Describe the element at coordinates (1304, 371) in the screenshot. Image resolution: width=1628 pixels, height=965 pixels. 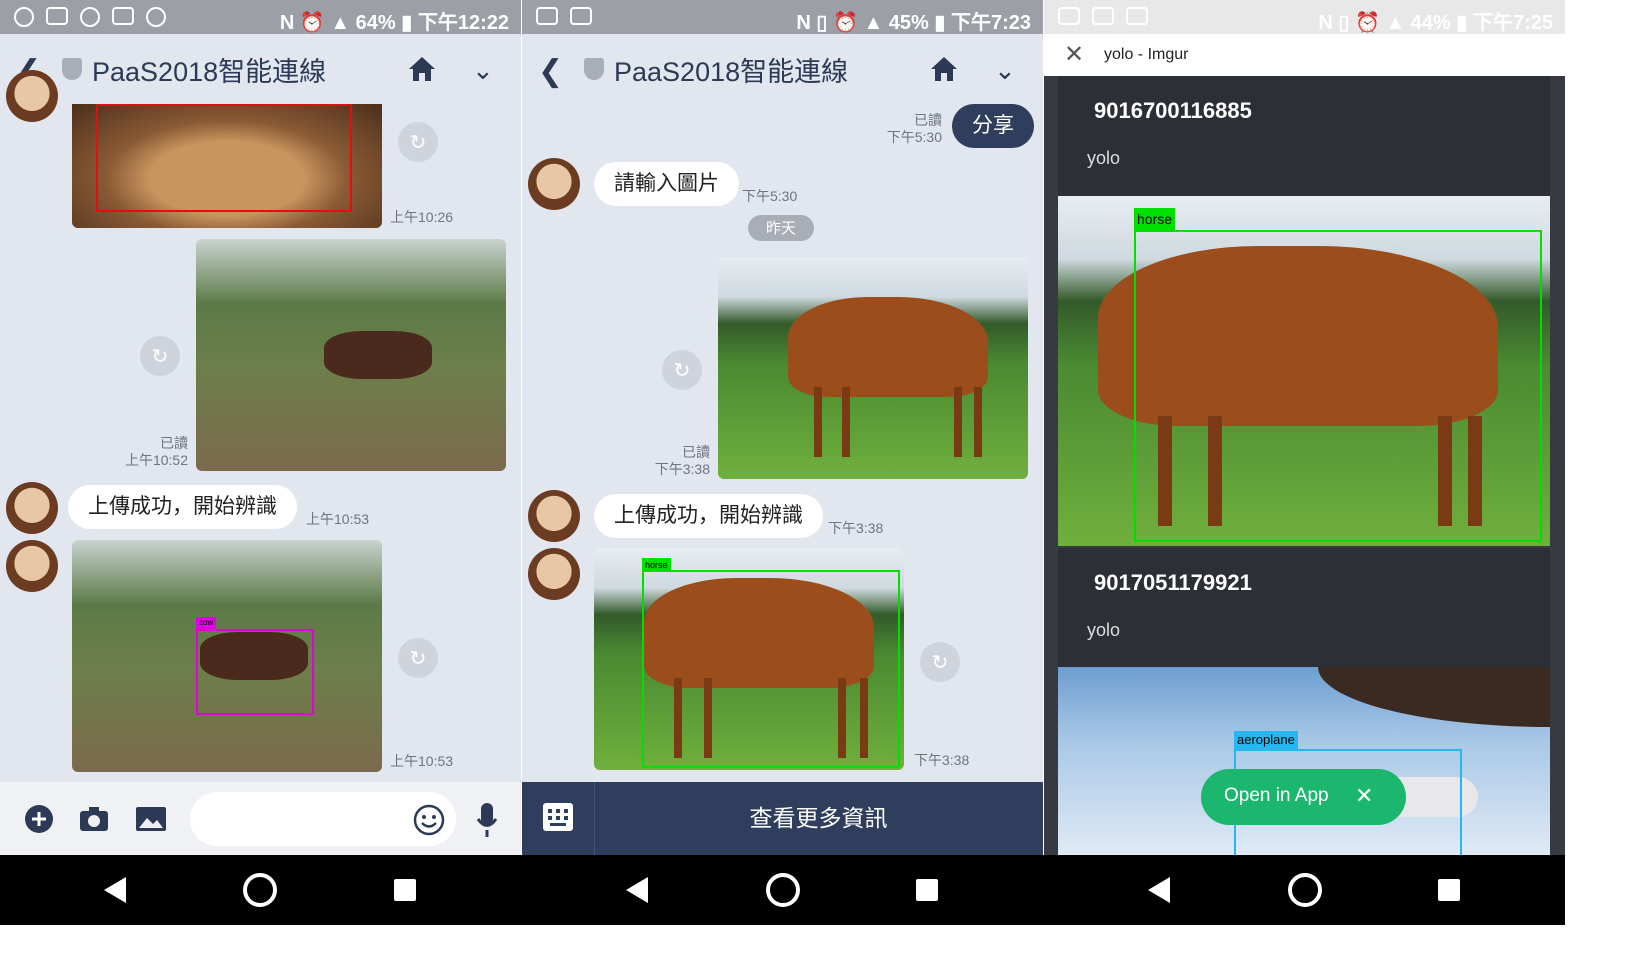
I see `post-image: horse` at that location.